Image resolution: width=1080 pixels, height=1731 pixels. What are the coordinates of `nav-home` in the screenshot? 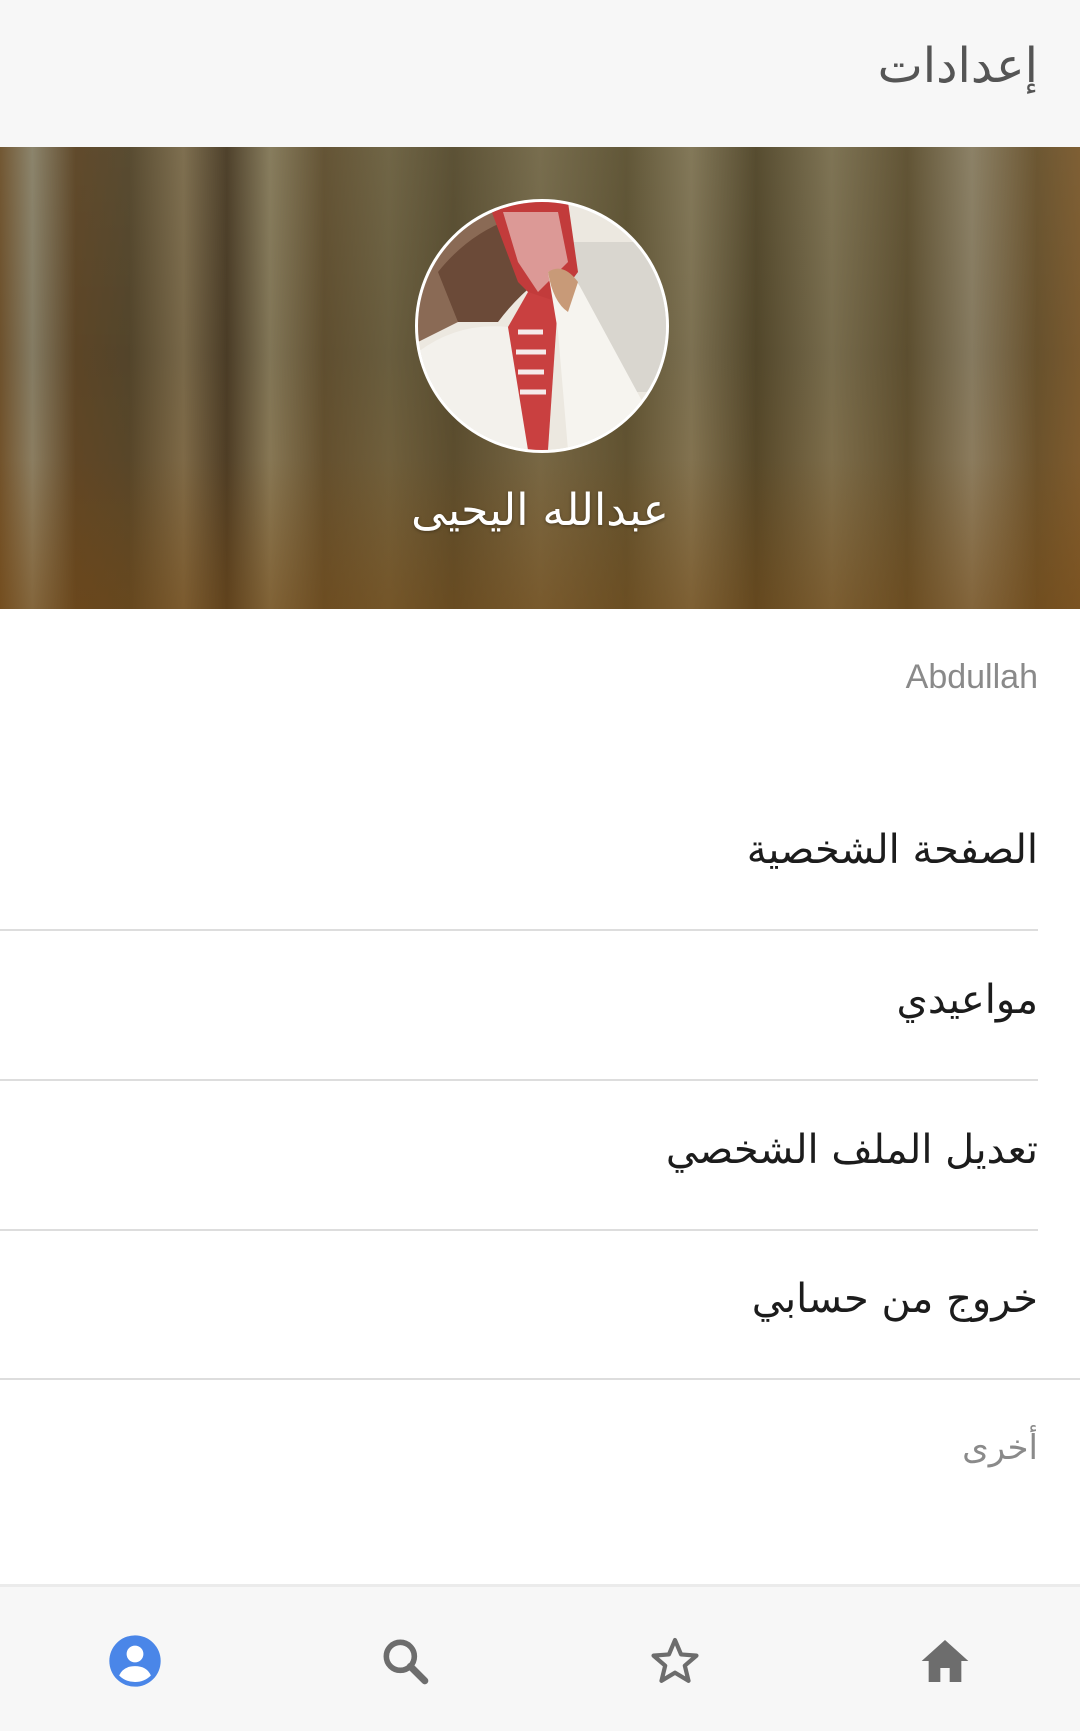 It's located at (945, 1659).